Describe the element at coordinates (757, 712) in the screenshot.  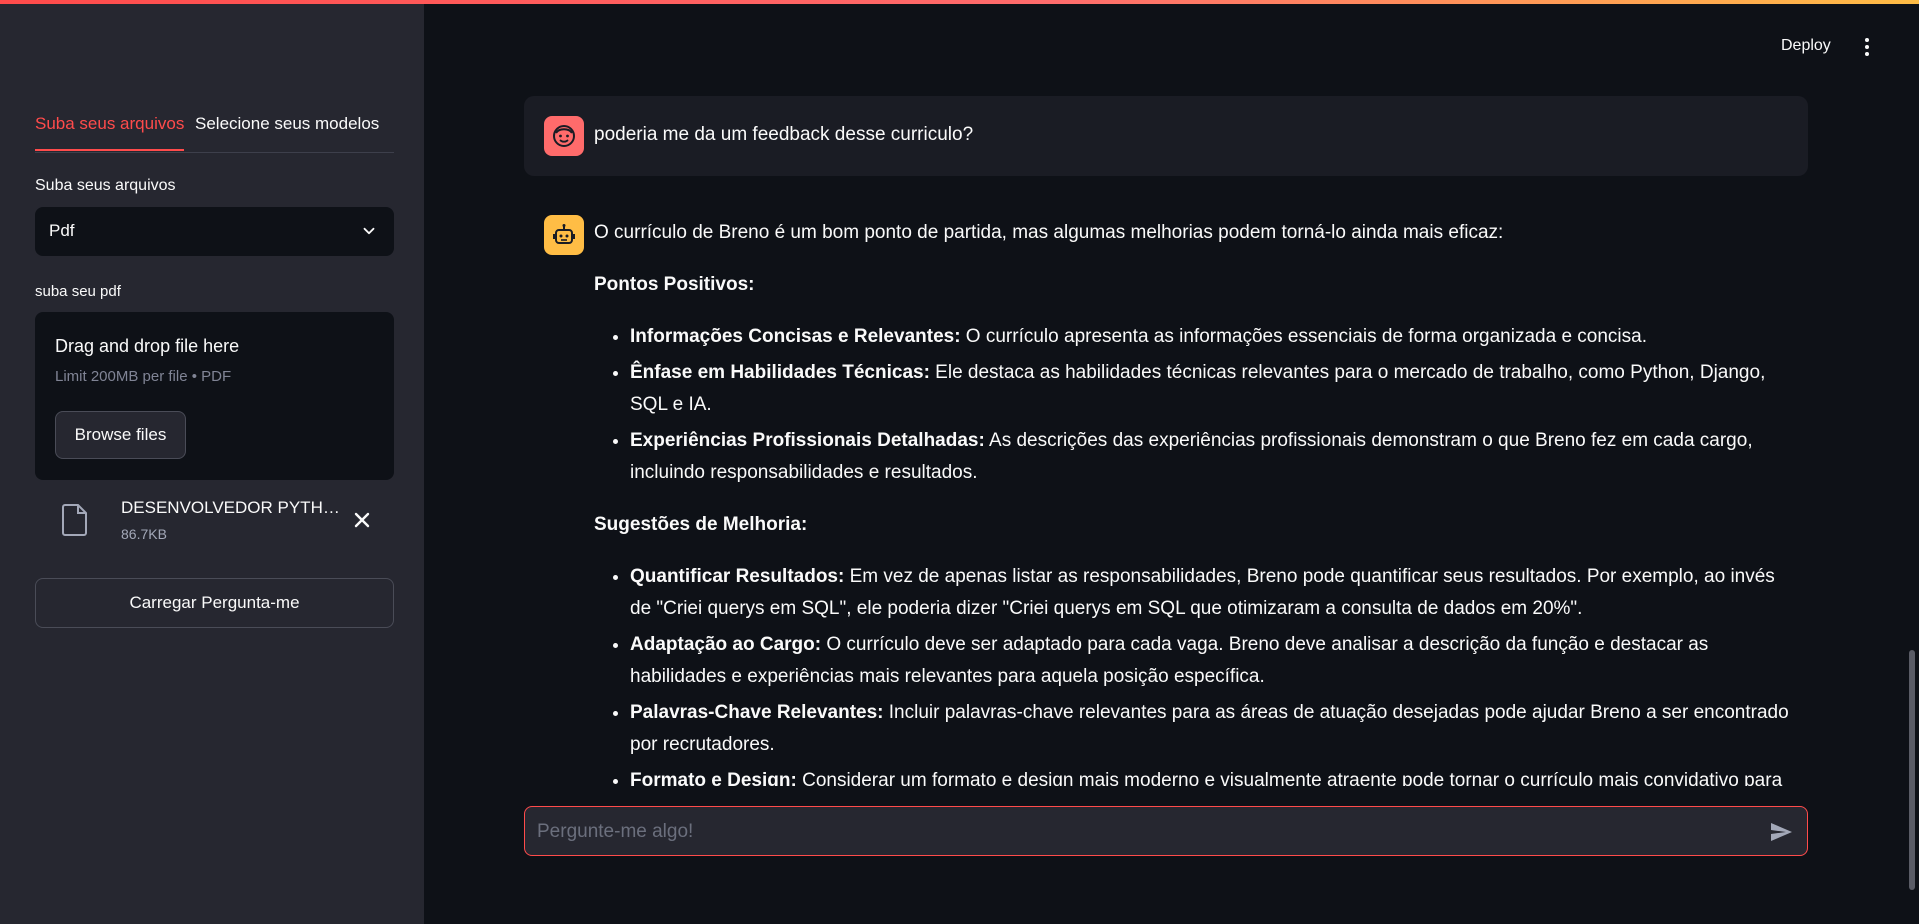
I see `list-item-title: Palavras-Chave Relevantes:` at that location.